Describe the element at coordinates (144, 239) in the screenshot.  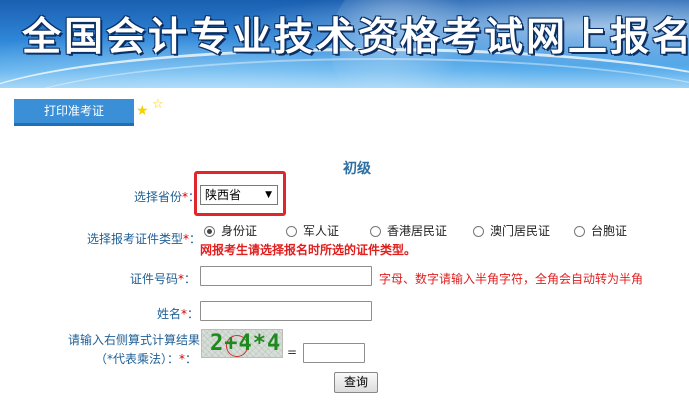
I see `id-type-label: 选择报考证件类型*：` at that location.